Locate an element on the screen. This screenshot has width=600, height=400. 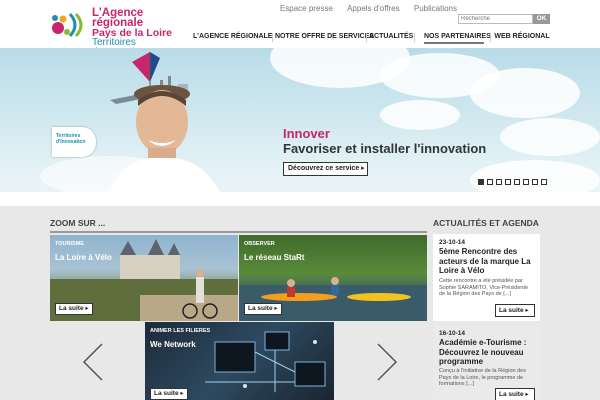
tile-tag: ANIMER LES FILIERES is located at coordinates (180, 331).